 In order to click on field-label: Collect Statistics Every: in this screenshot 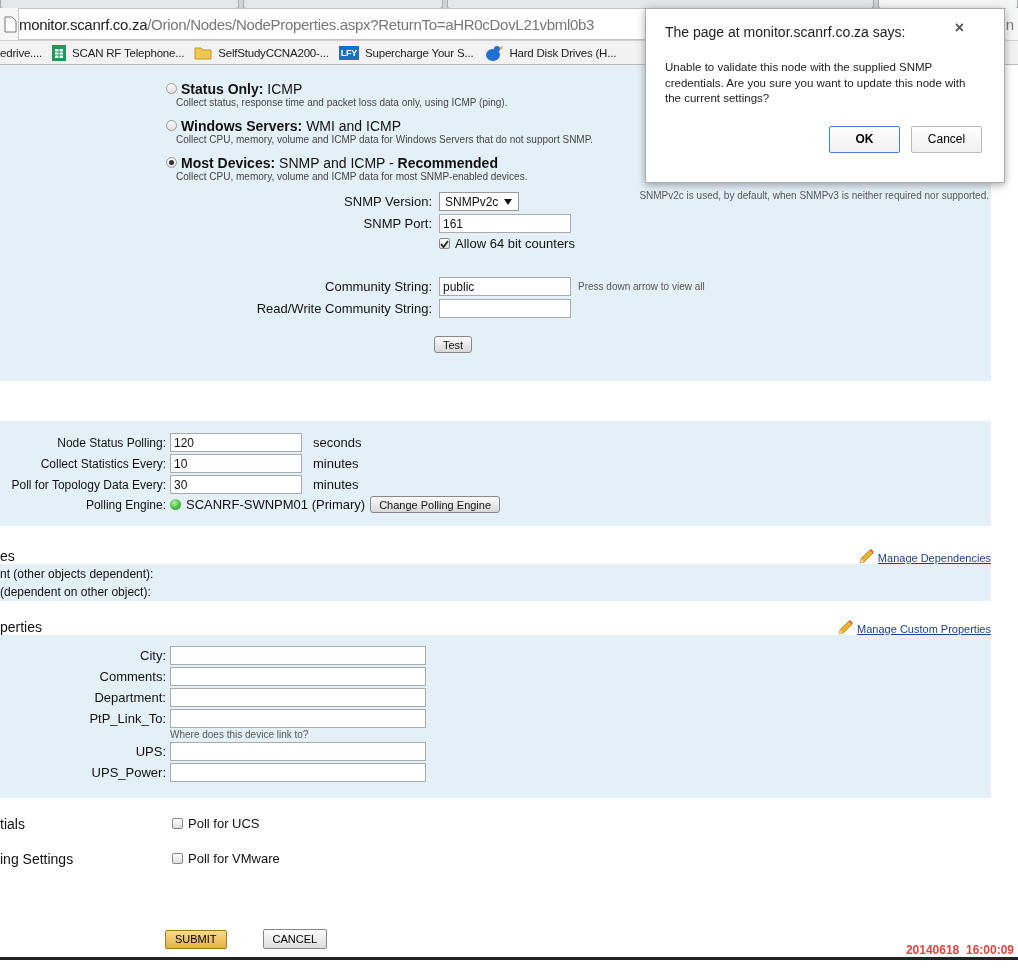, I will do `click(102, 463)`.